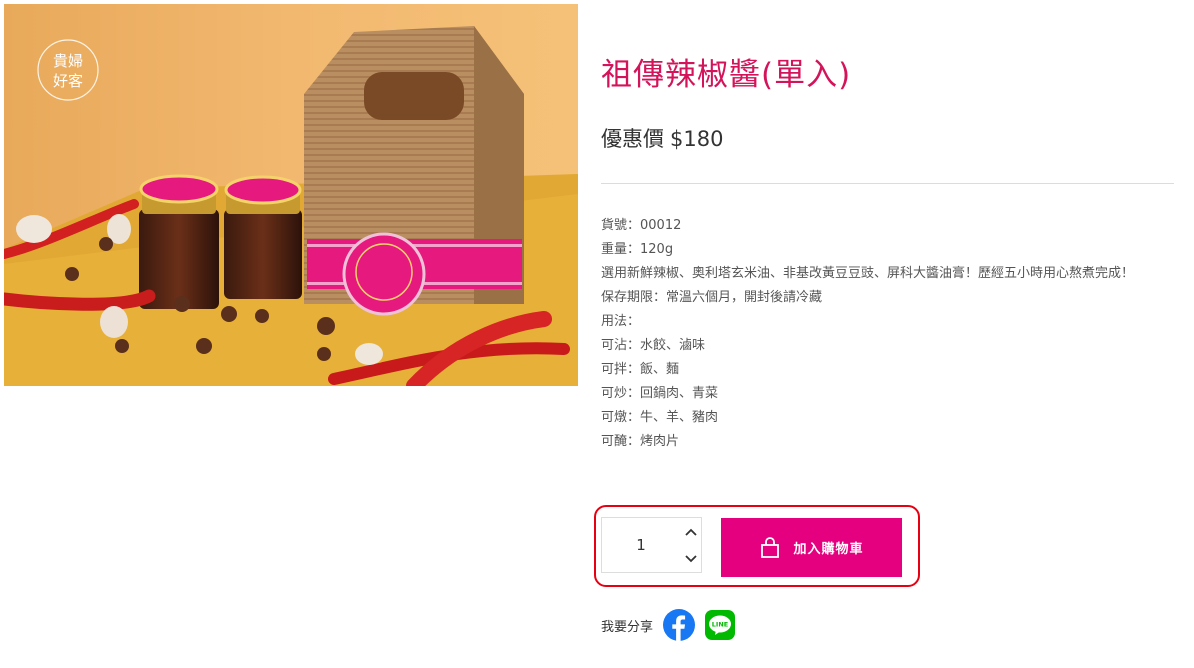 The height and width of the screenshot is (668, 1194). Describe the element at coordinates (640, 369) in the screenshot. I see `detail-line: 可拌：飯、麵` at that location.